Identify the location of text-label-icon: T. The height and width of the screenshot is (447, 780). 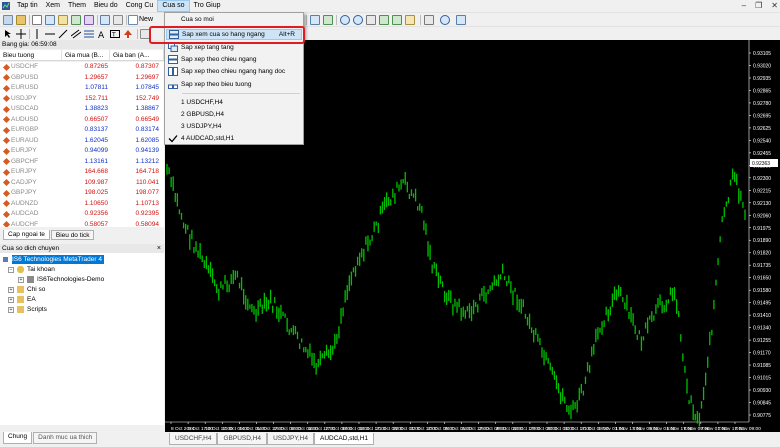
(115, 34).